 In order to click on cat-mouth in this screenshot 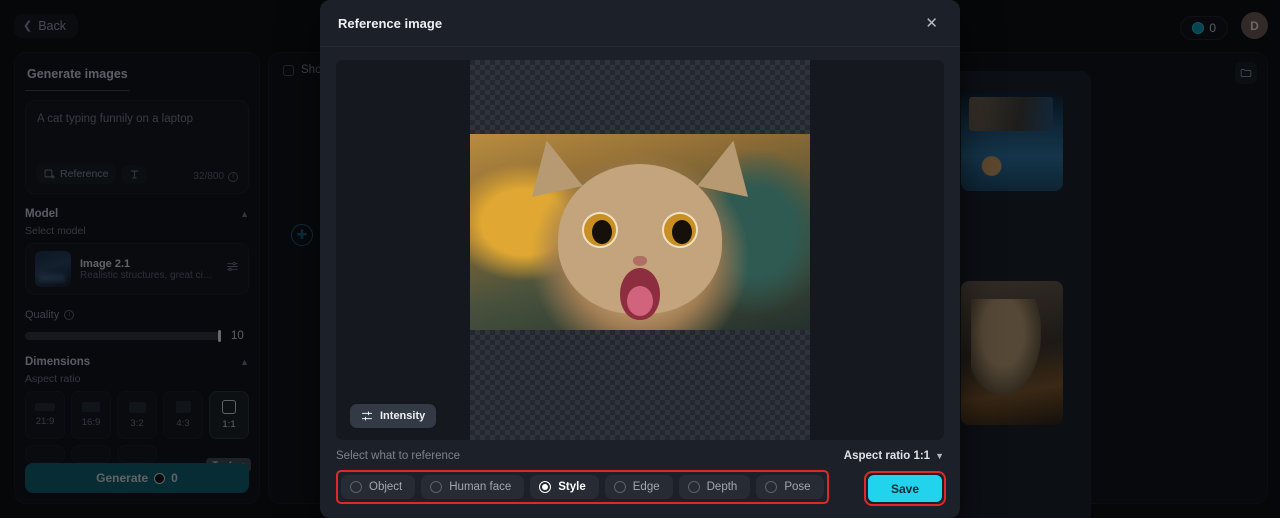, I will do `click(640, 294)`.